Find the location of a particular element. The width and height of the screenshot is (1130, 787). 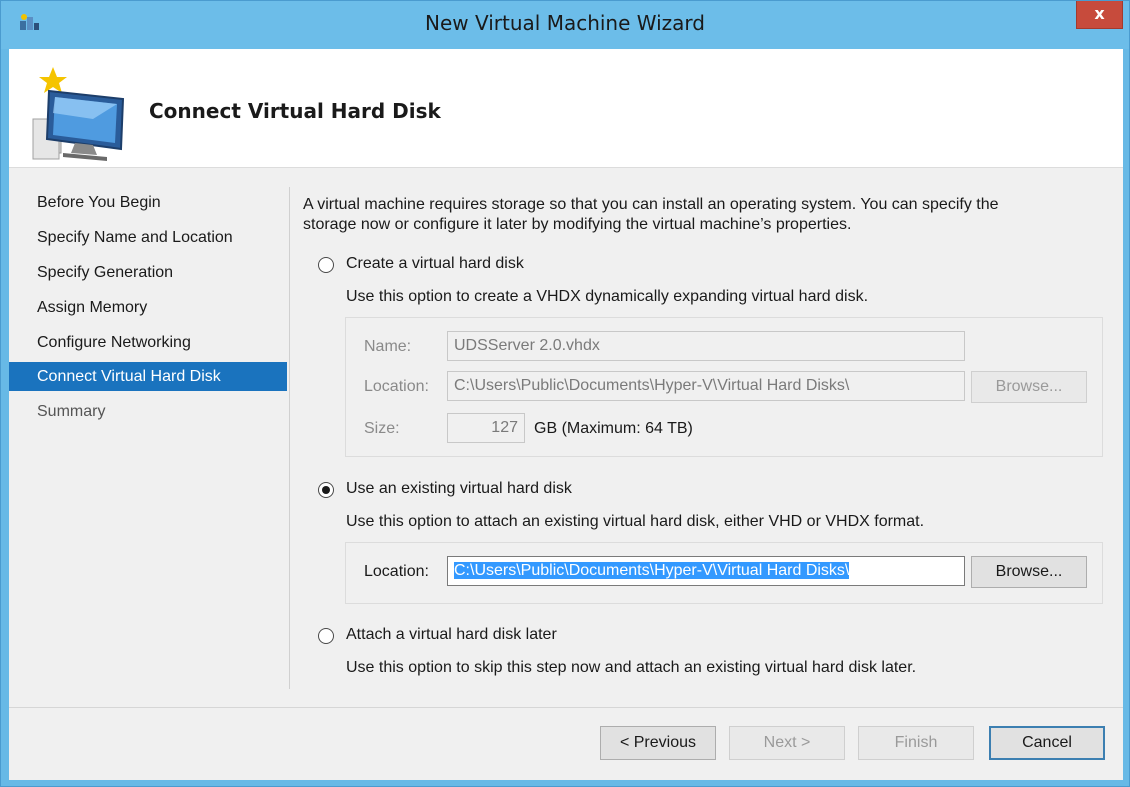

size-unit: GB (Maximum: 64 TB) is located at coordinates (613, 428).